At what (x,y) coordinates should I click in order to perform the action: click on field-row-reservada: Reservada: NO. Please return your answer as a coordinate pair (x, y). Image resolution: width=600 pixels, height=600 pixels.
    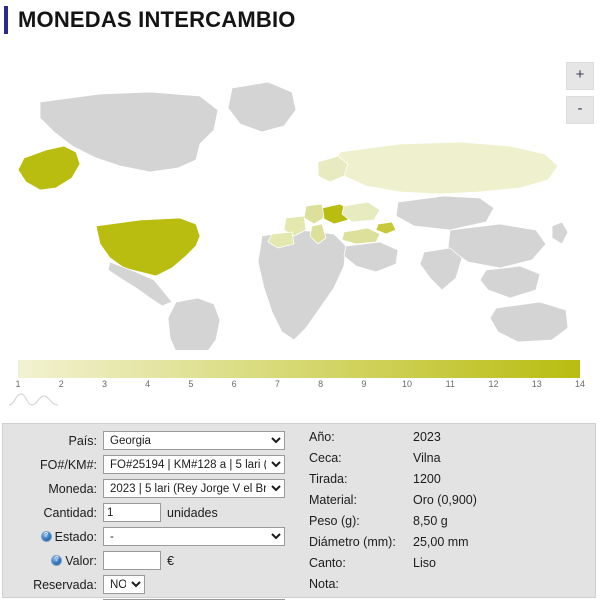
    Looking at the image, I should click on (151, 584).